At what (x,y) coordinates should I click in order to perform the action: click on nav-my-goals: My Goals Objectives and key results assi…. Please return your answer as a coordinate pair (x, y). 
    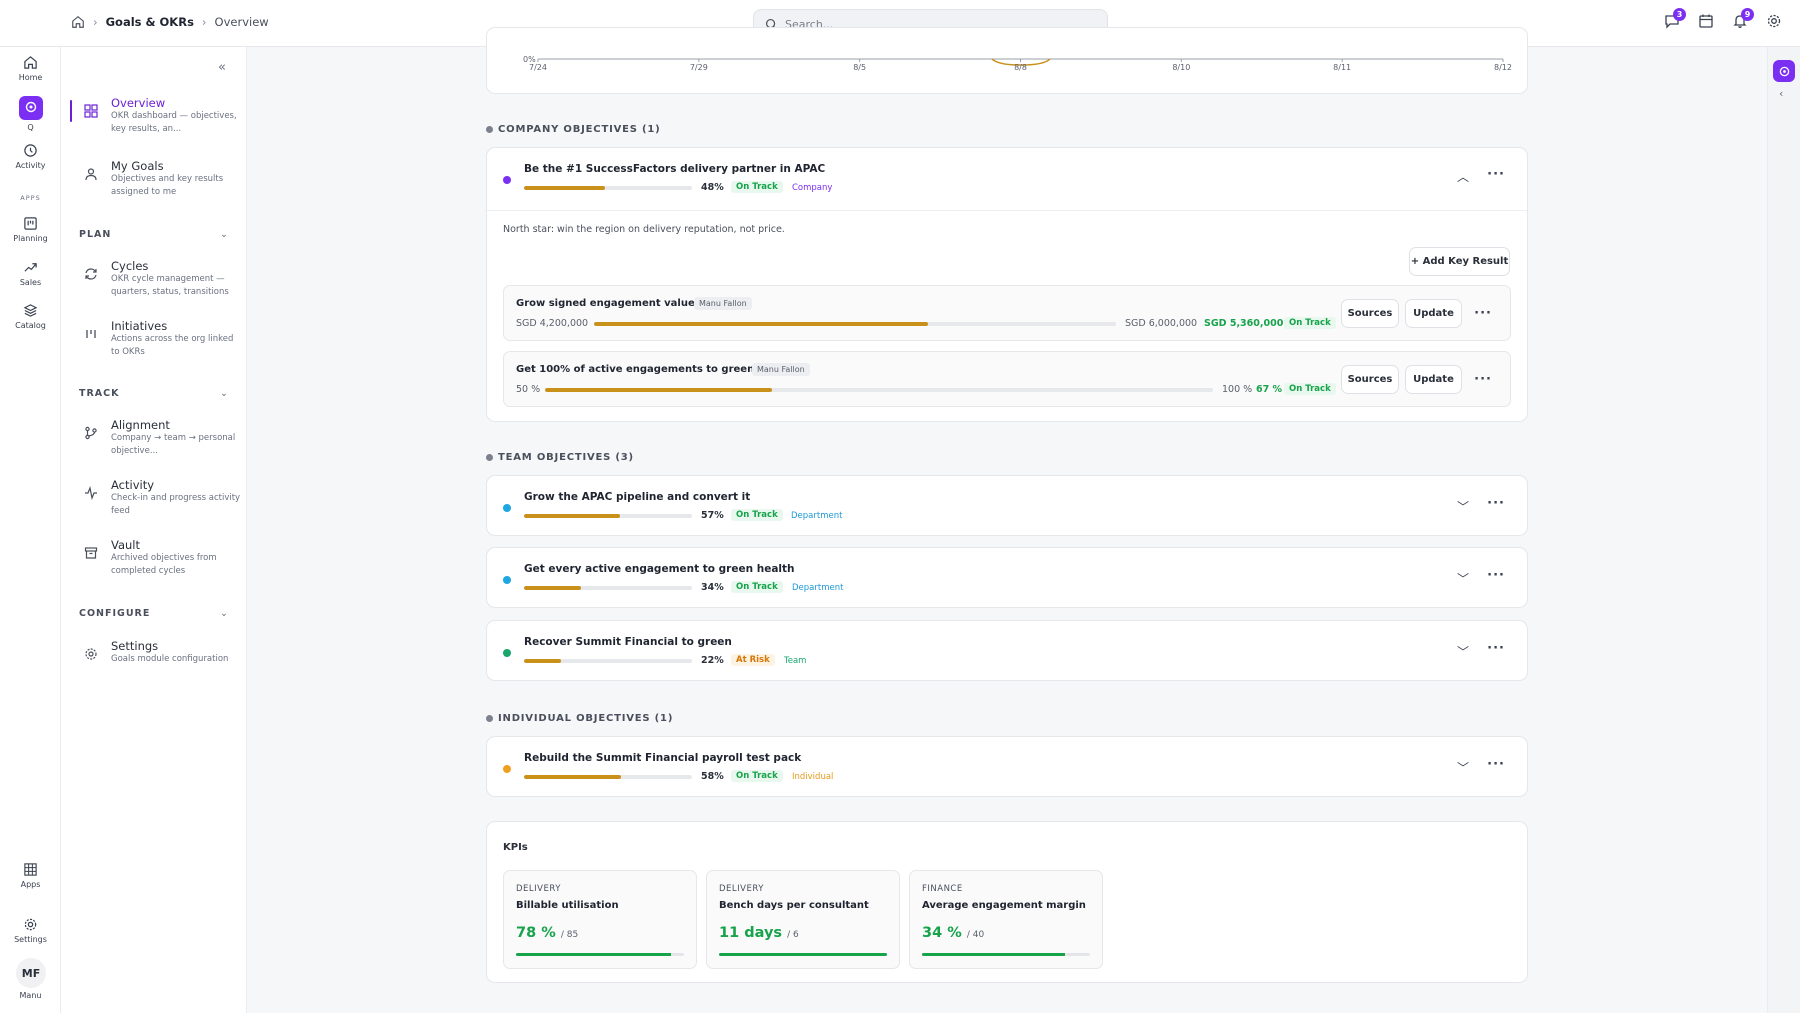
    Looking at the image, I should click on (154, 179).